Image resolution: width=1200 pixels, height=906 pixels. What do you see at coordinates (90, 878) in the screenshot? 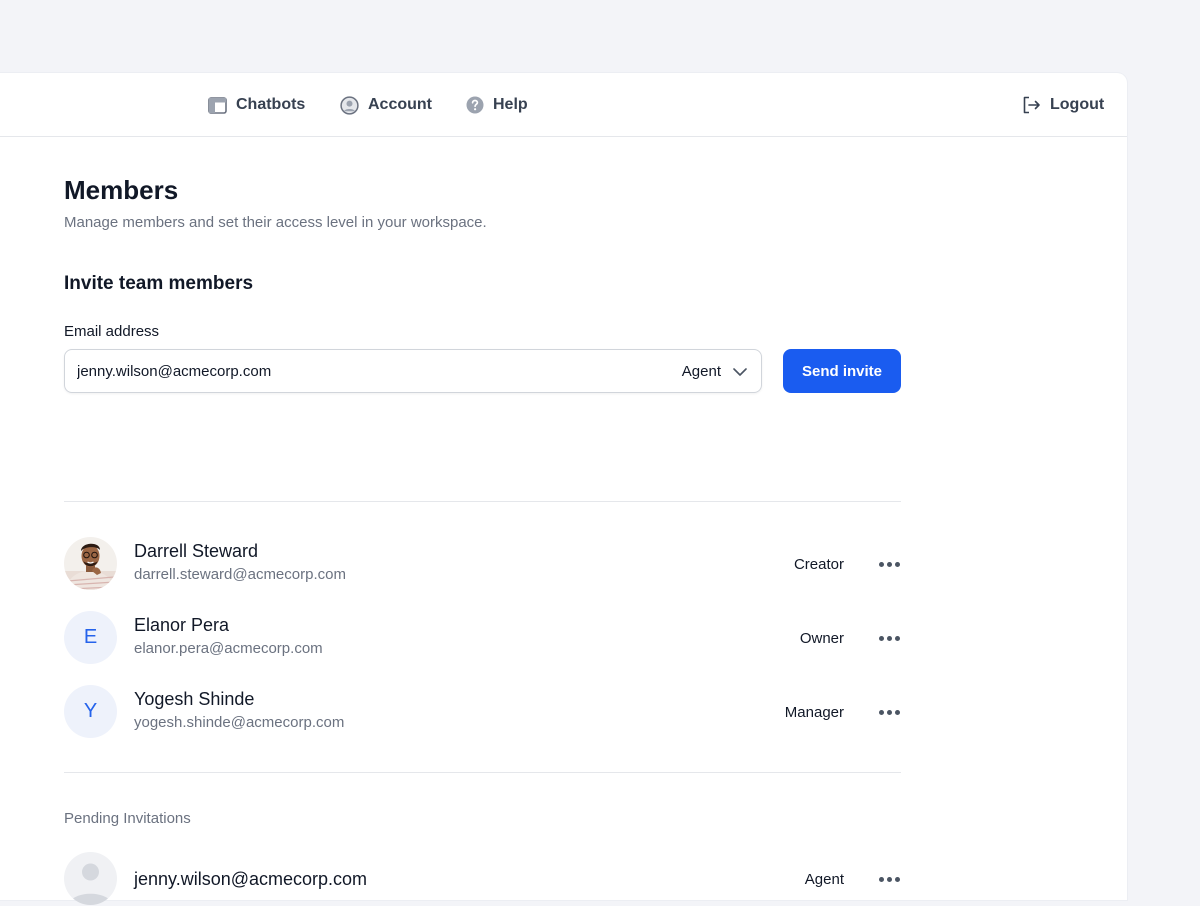
I see `avatar-placeholder` at bounding box center [90, 878].